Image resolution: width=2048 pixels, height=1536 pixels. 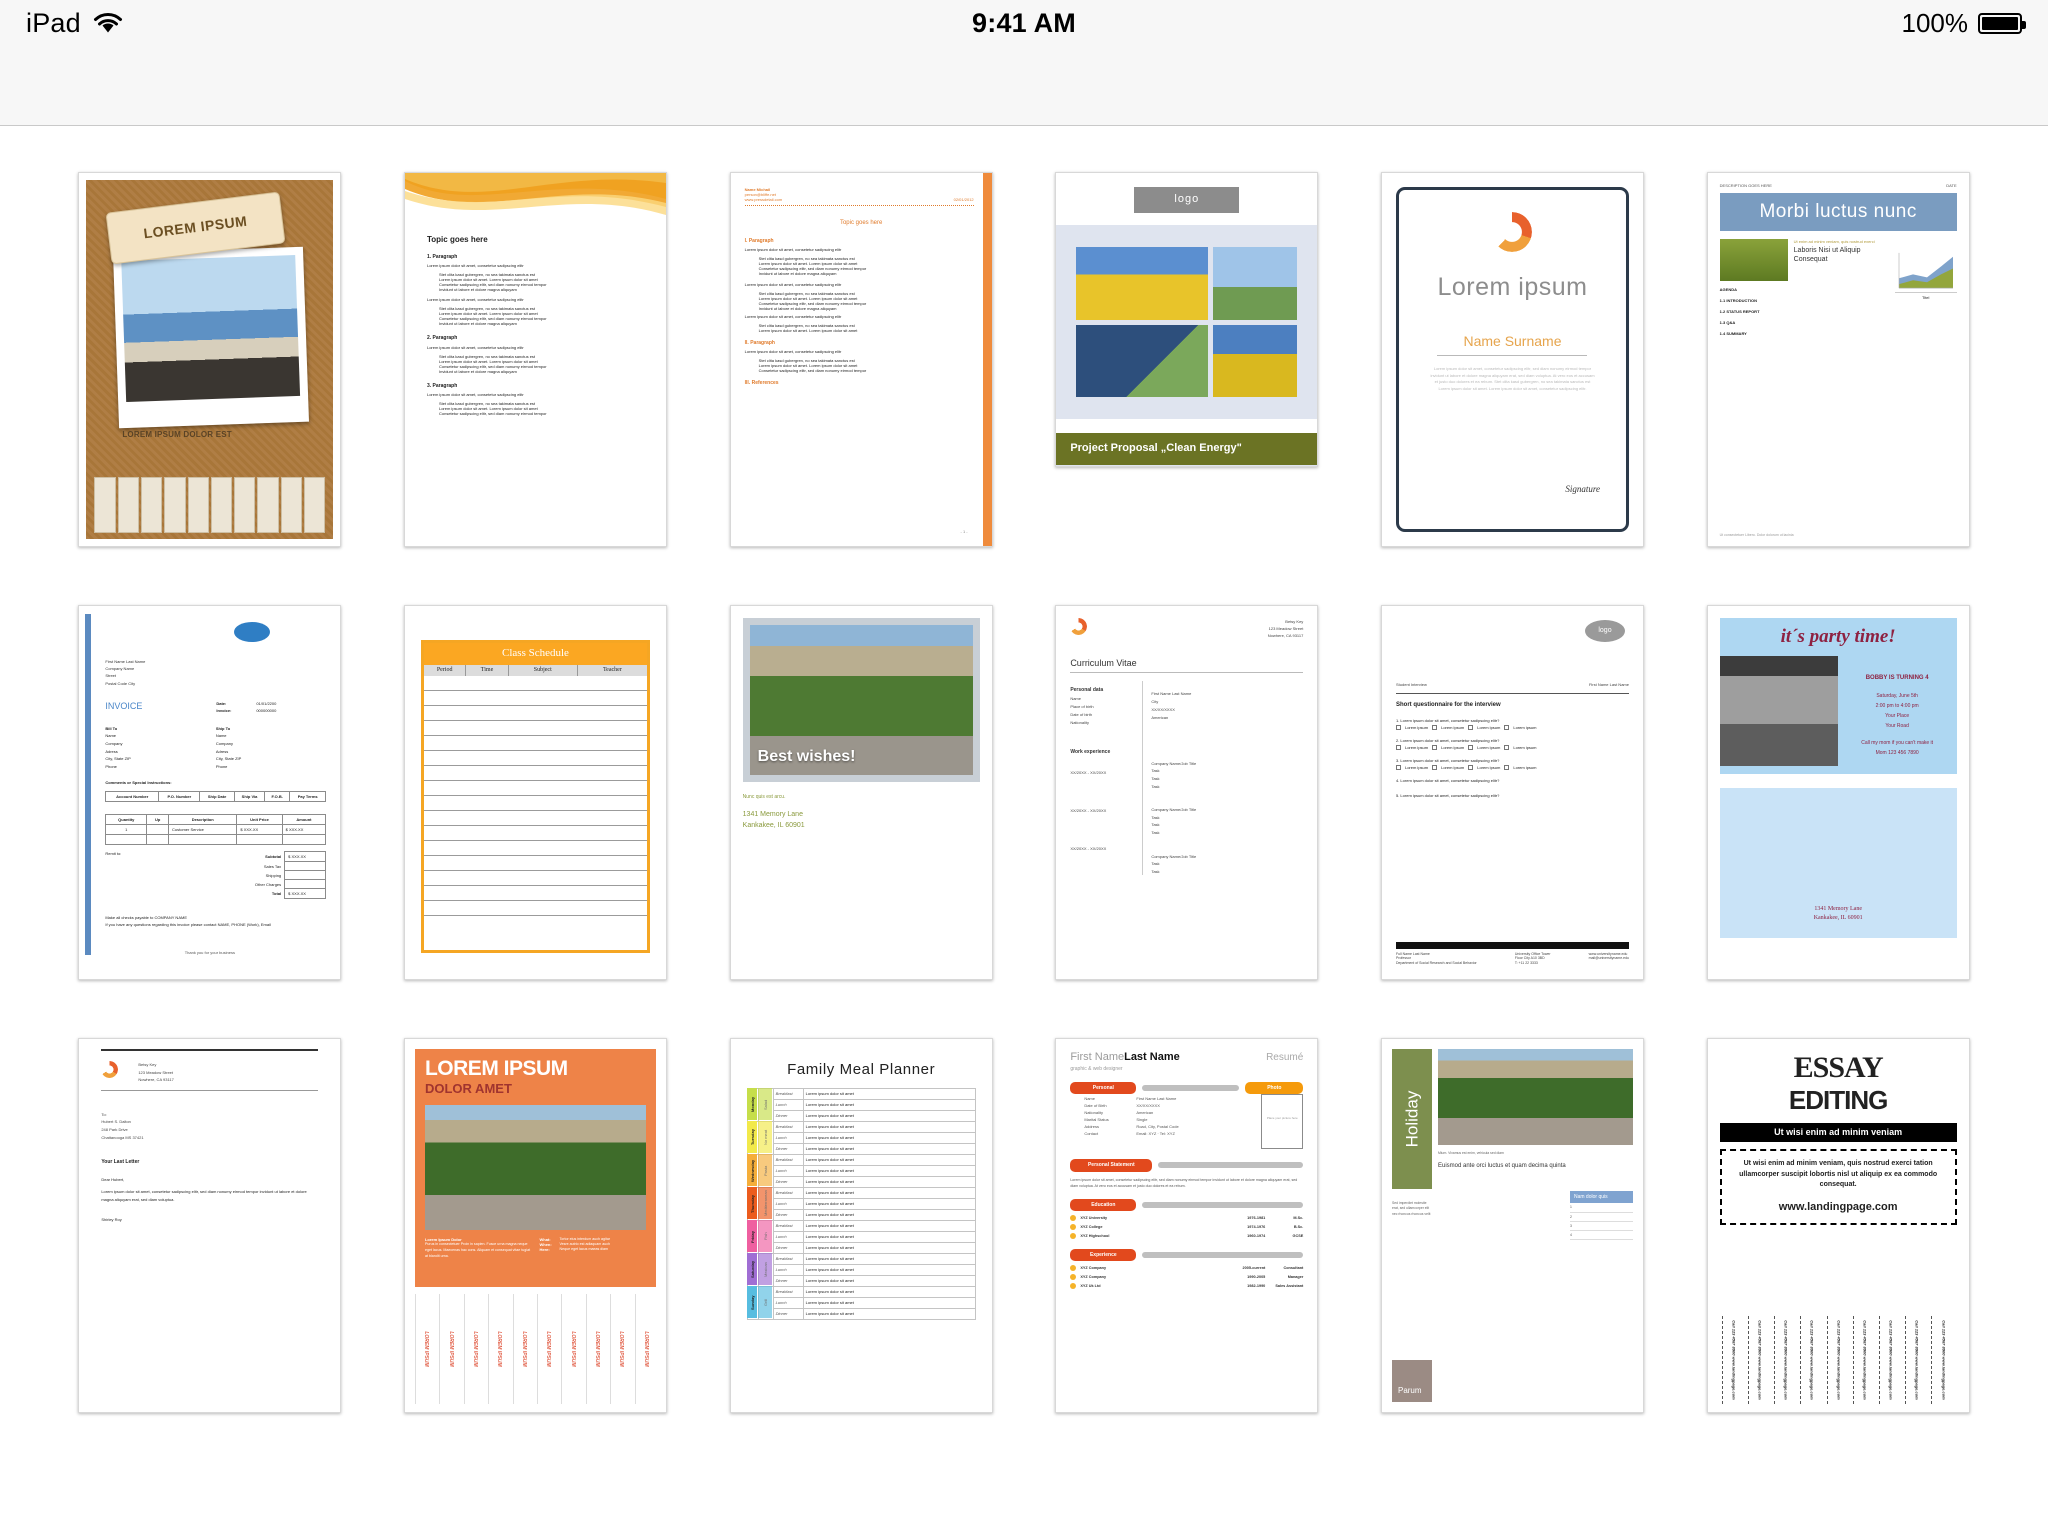 What do you see at coordinates (1738, 300) in the screenshot?
I see `agenda-item: 1.1 INTRODUCTION` at bounding box center [1738, 300].